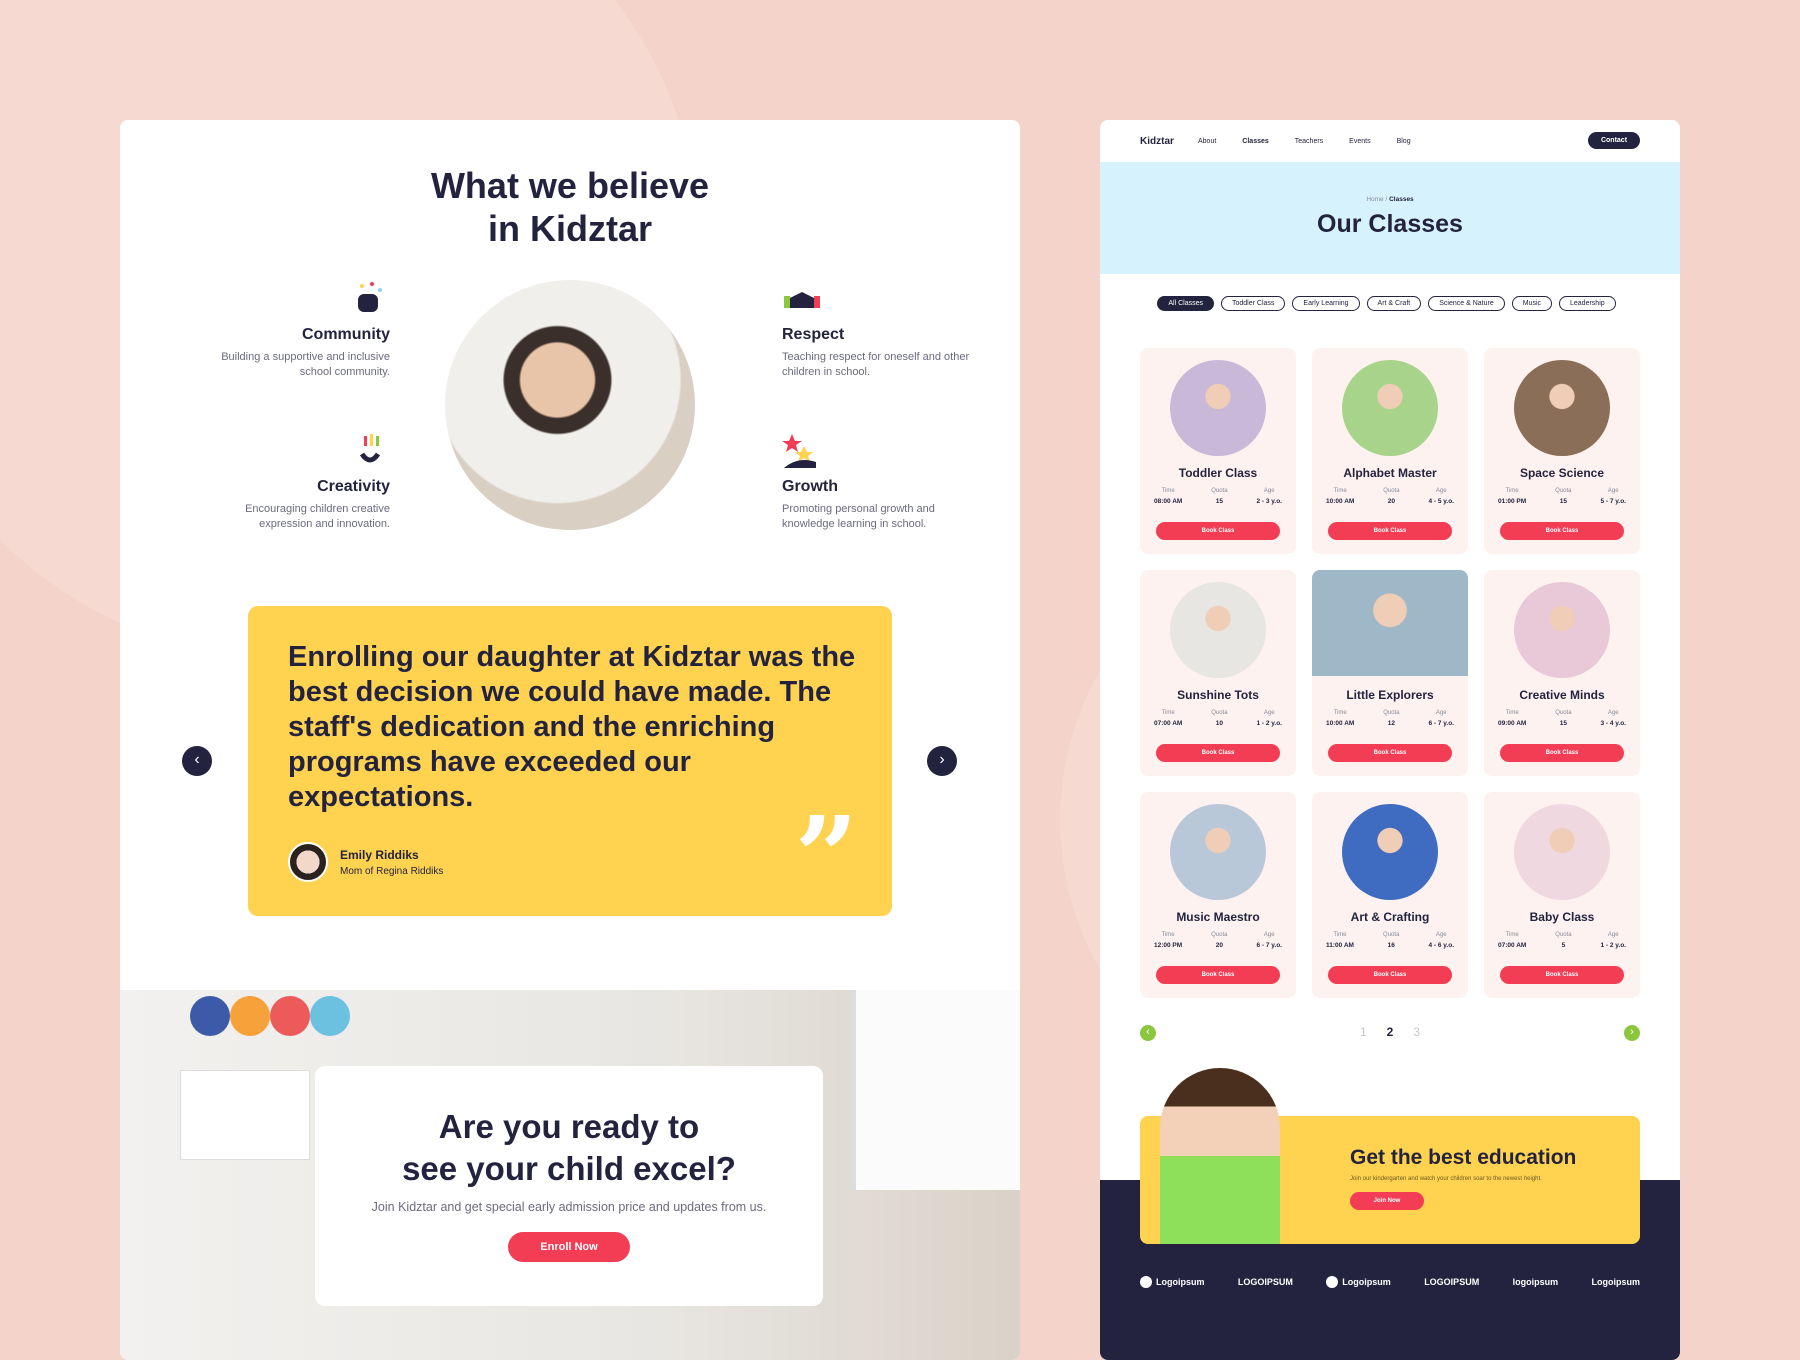  What do you see at coordinates (1374, 199) in the screenshot?
I see `breadcrumb-home: Home` at bounding box center [1374, 199].